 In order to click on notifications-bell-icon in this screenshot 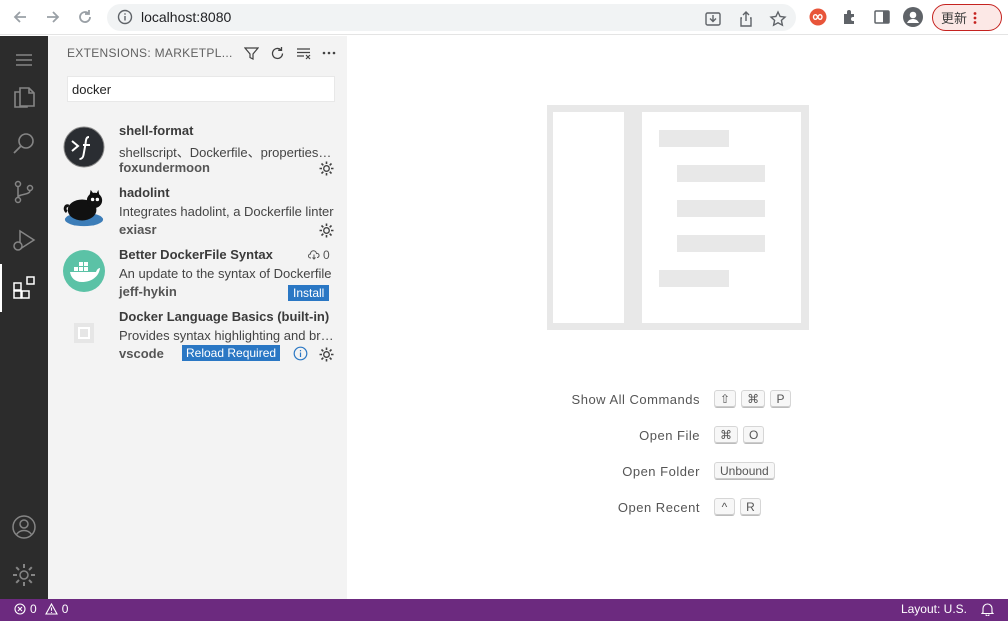, I will do `click(987, 609)`.